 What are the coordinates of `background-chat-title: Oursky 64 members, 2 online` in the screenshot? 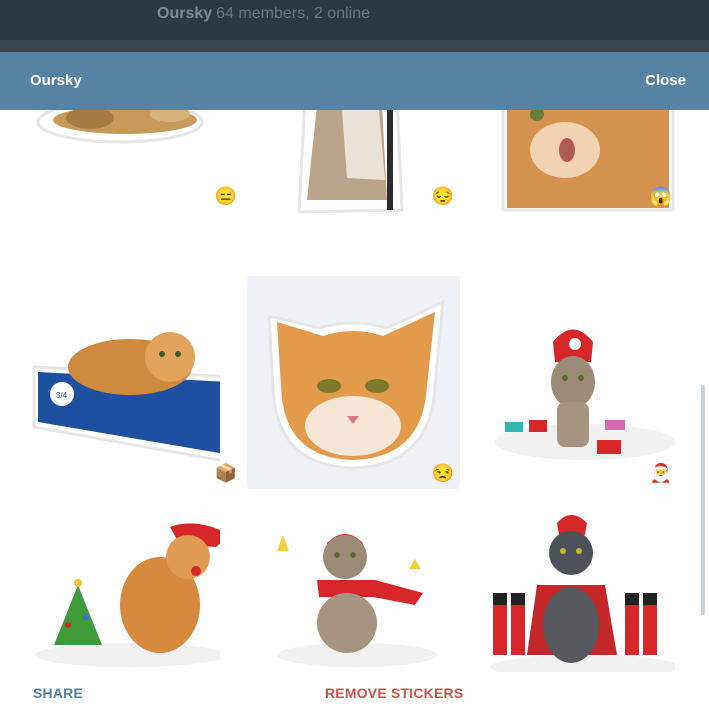 It's located at (263, 13).